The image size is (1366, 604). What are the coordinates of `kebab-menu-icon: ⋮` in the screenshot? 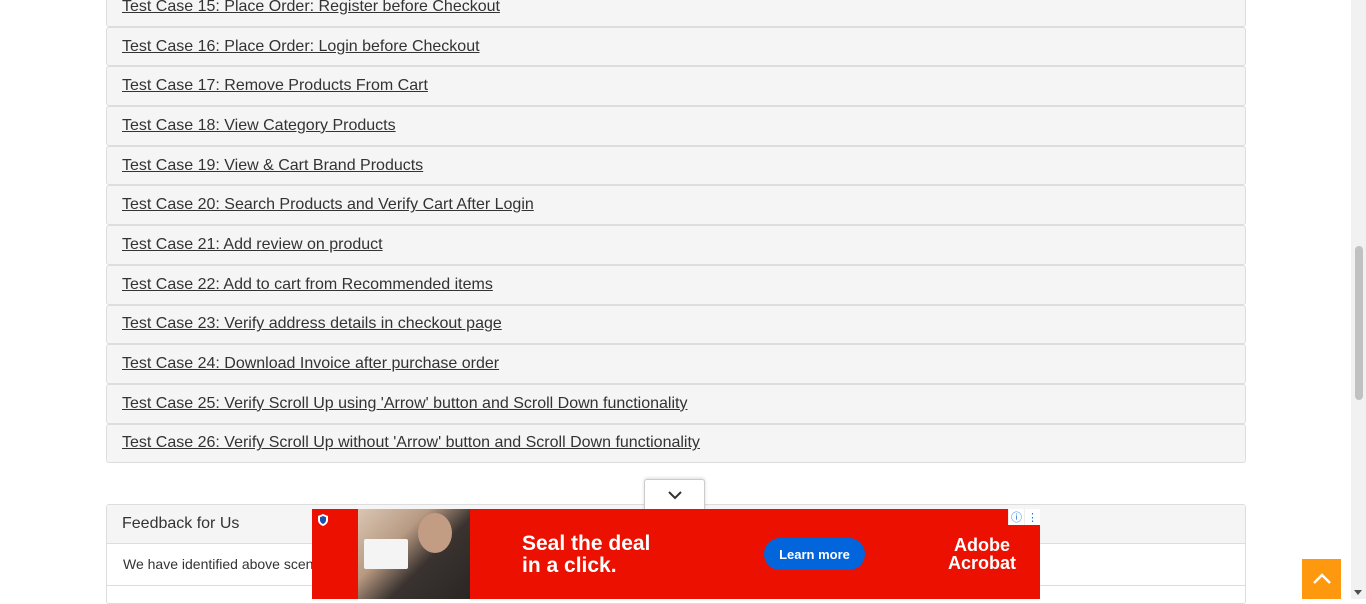 It's located at (1032, 517).